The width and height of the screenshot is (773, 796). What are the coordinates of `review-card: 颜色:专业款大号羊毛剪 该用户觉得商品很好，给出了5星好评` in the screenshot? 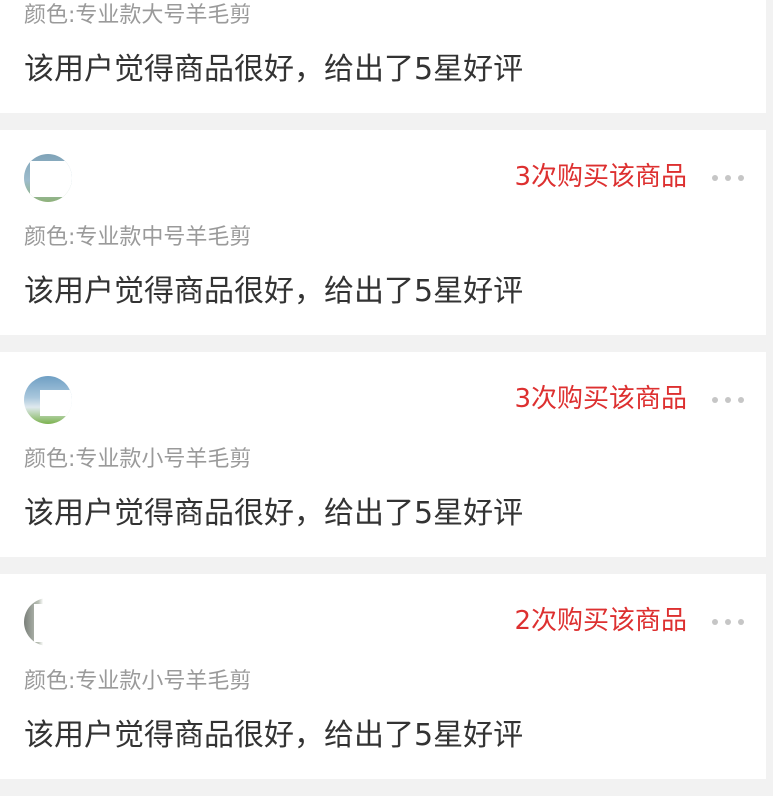 It's located at (383, 56).